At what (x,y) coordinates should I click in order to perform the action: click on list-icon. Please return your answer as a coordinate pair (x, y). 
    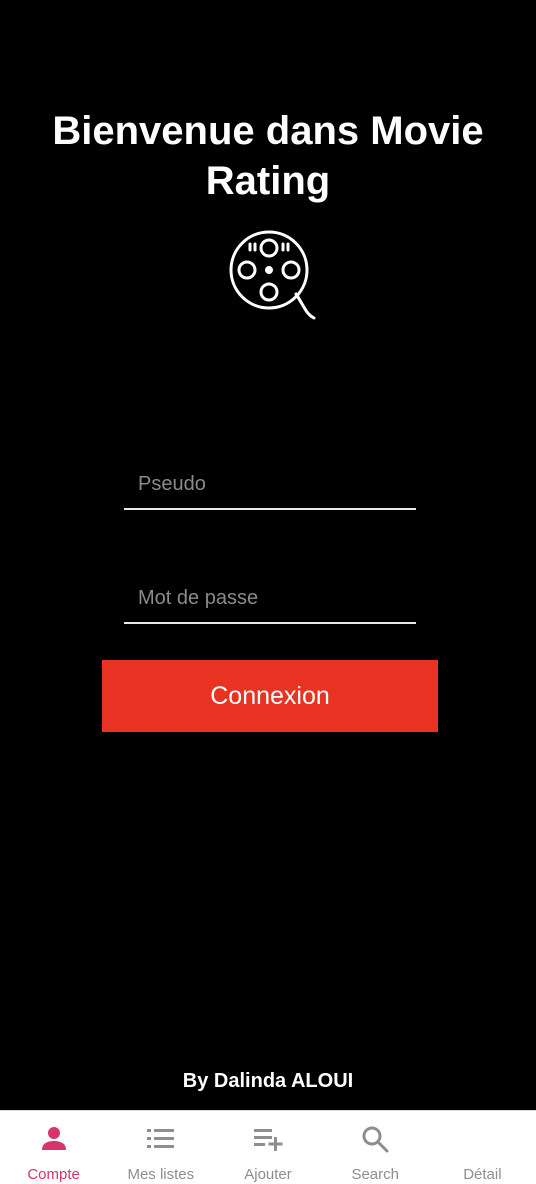
    Looking at the image, I should click on (160, 1138).